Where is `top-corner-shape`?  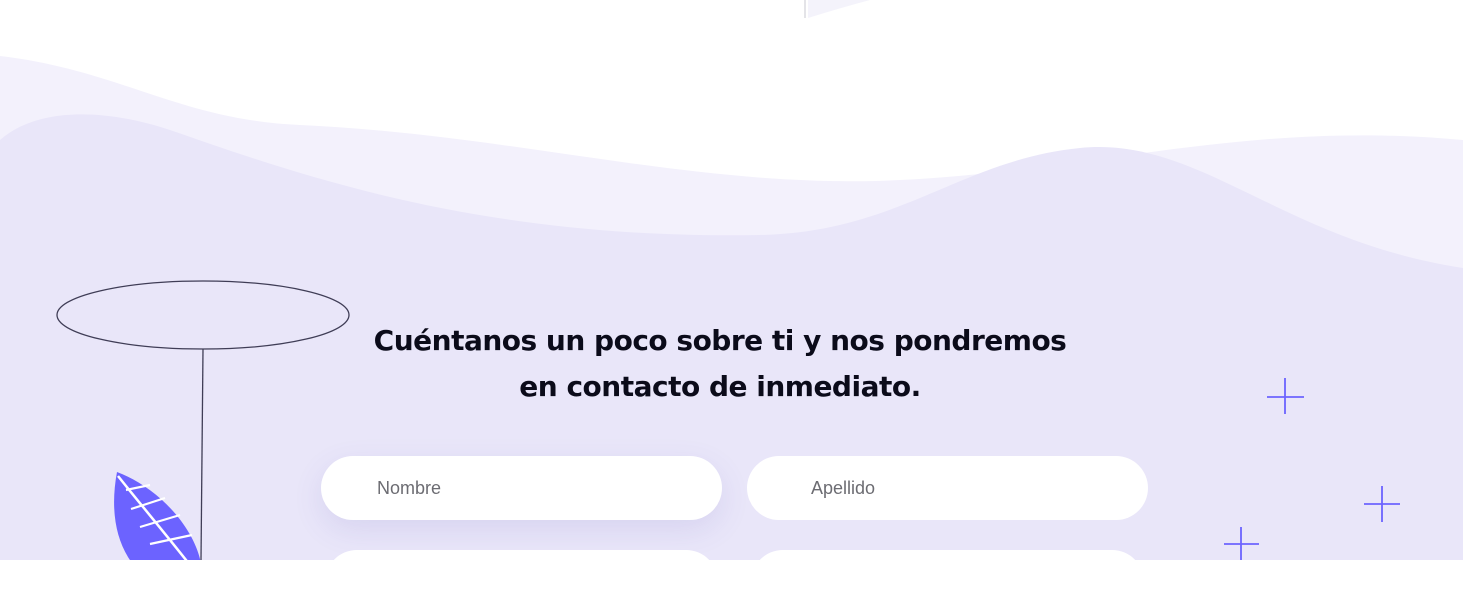
top-corner-shape is located at coordinates (839, 9).